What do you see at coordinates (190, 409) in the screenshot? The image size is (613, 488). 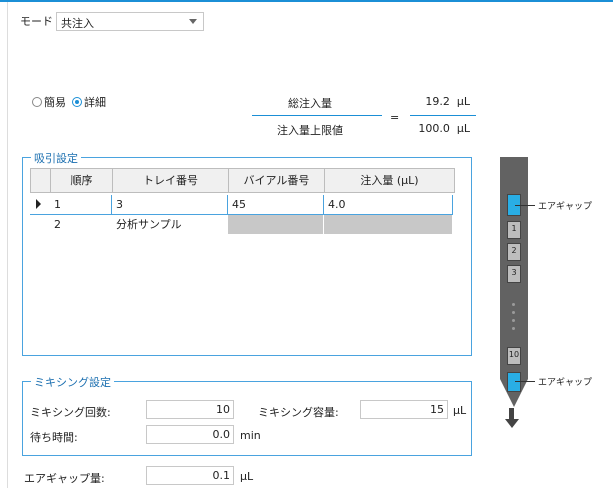 I see `mixing-count-input: 10` at bounding box center [190, 409].